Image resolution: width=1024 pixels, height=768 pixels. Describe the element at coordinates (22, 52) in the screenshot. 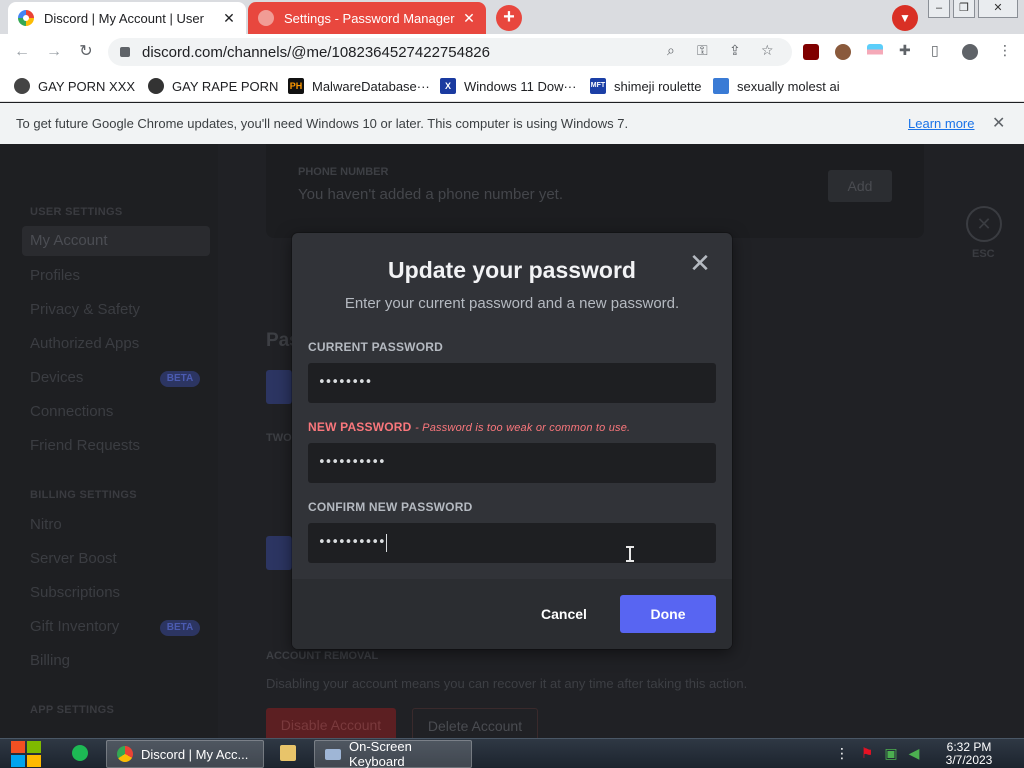

I see `back-arrow-icon: ←` at that location.